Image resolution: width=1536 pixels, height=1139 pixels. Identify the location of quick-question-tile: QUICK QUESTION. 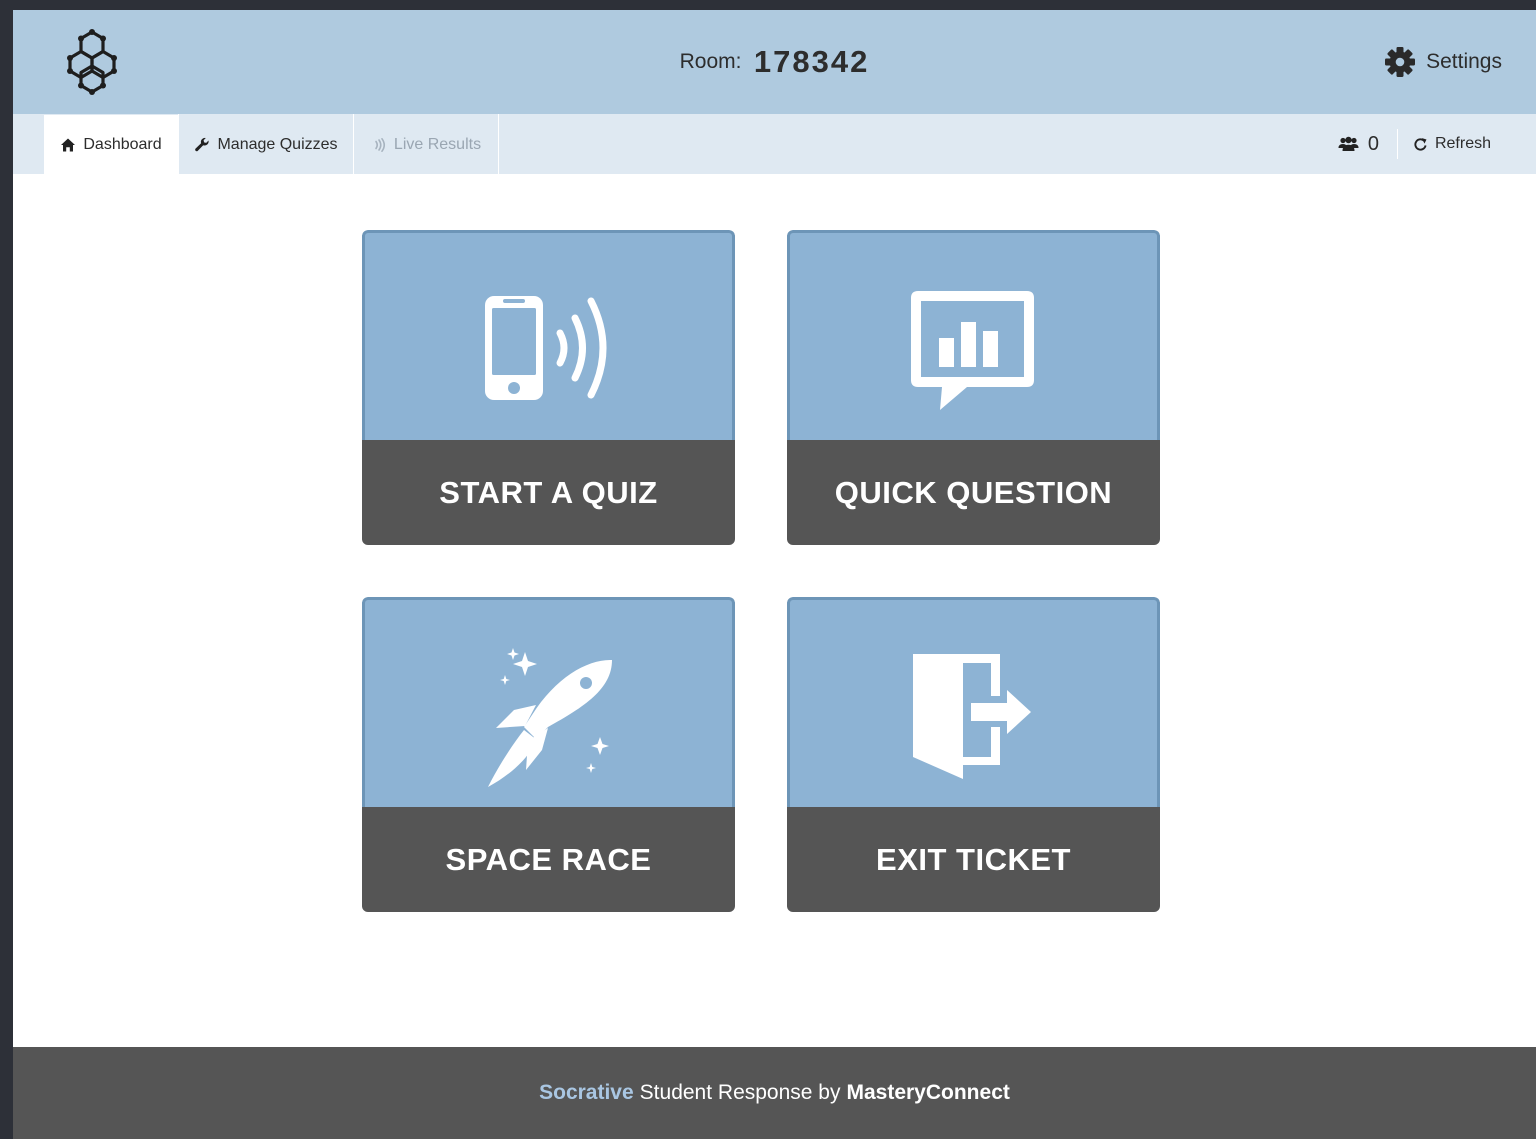
(973, 387).